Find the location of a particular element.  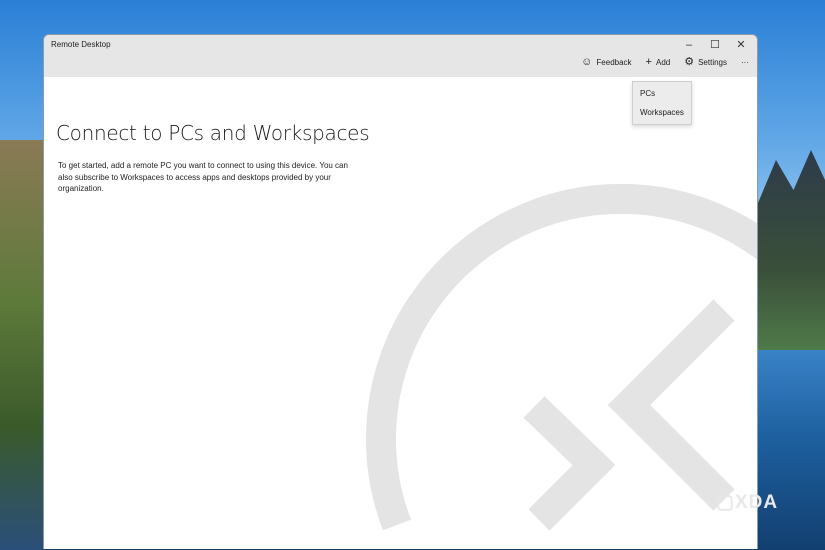

close-button: ✕ is located at coordinates (741, 45).